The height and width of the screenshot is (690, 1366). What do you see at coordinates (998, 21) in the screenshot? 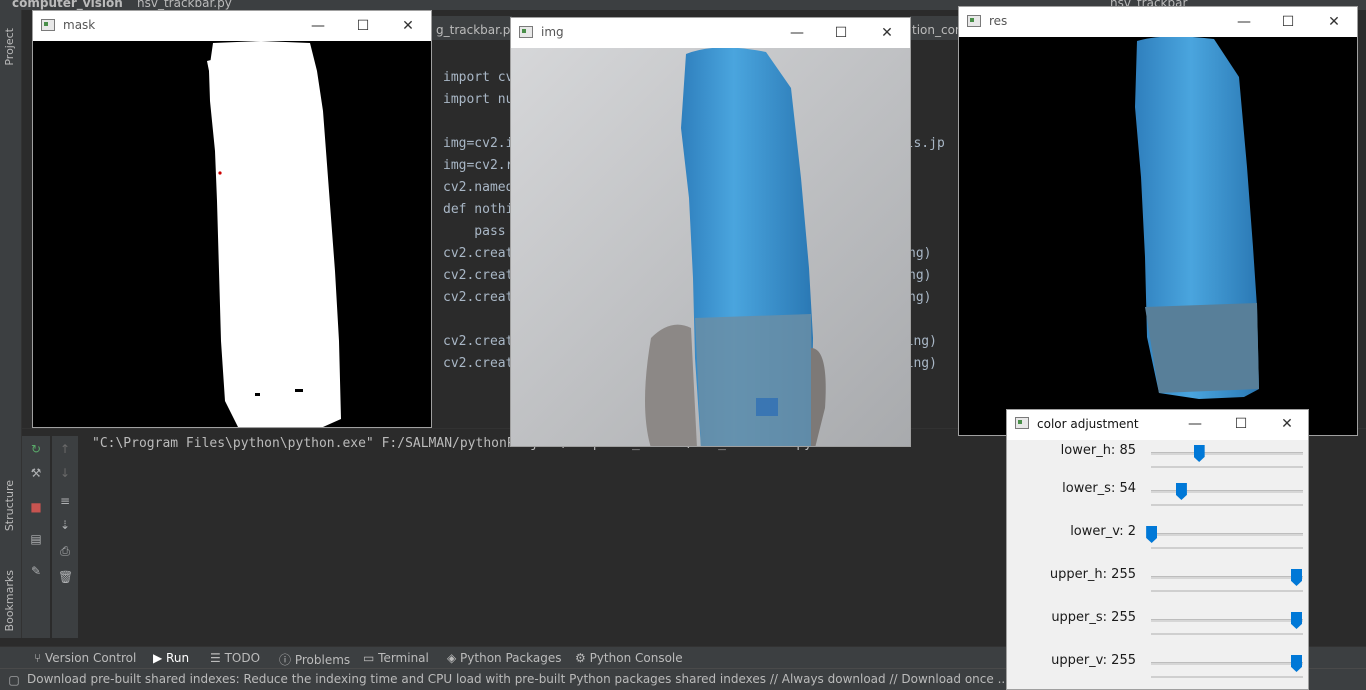
I see `res-window-title: res` at bounding box center [998, 21].